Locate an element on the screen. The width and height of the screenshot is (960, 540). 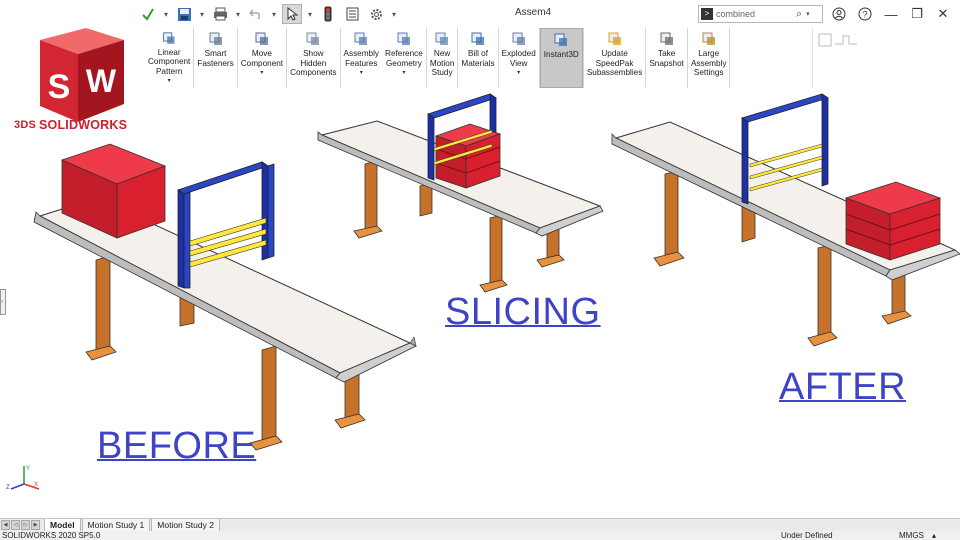
tool-label: Linear Component Pattern is located at coordinates (169, 61).